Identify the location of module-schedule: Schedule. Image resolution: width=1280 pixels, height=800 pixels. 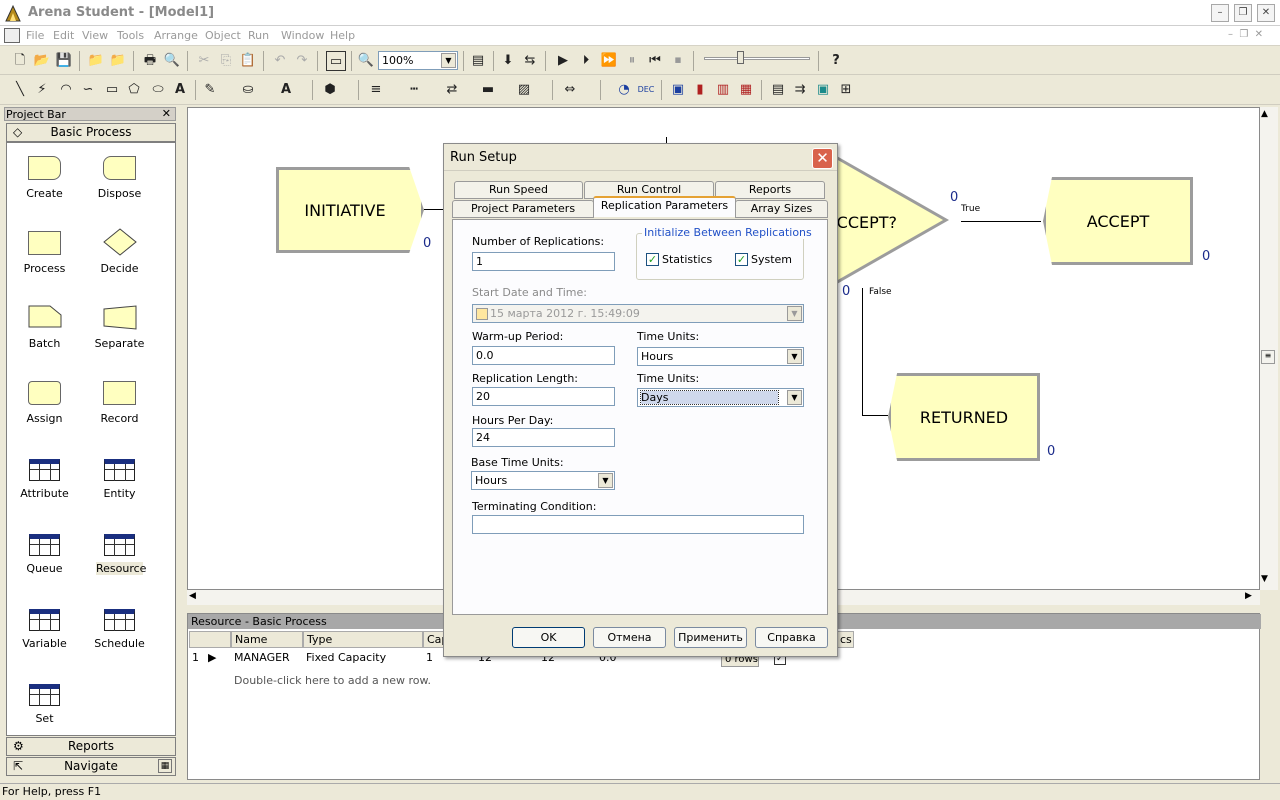
(119, 637).